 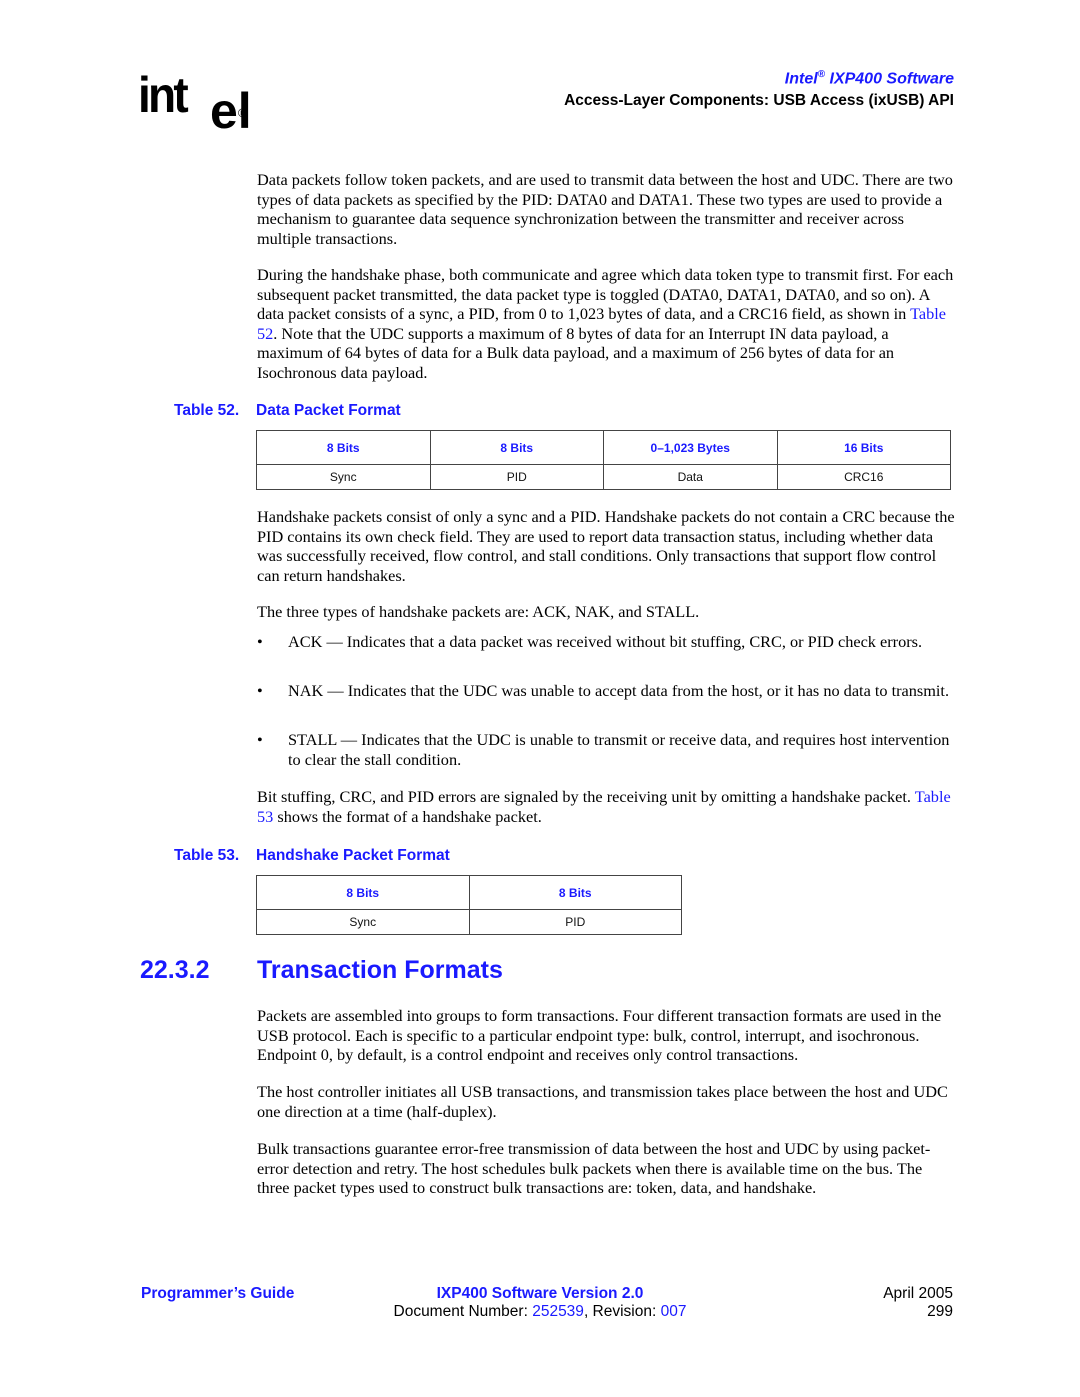 I want to click on paragraph-text: shows the format of a handshake packet., so click(x=407, y=816).